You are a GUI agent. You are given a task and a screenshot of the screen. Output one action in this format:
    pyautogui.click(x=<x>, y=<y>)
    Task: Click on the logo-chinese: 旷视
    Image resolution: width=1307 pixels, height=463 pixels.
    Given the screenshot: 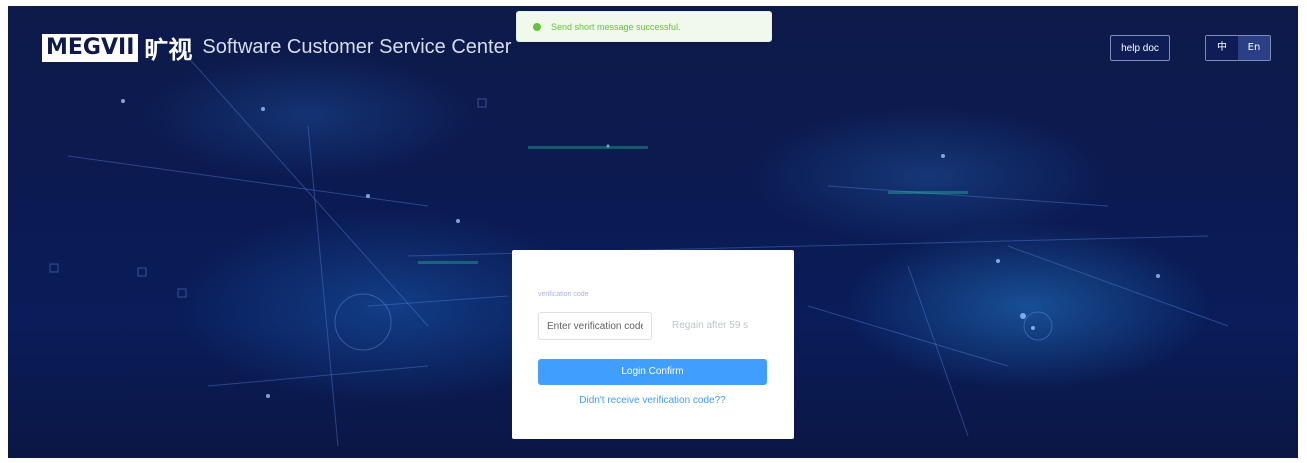 What is the action you would take?
    pyautogui.click(x=168, y=50)
    